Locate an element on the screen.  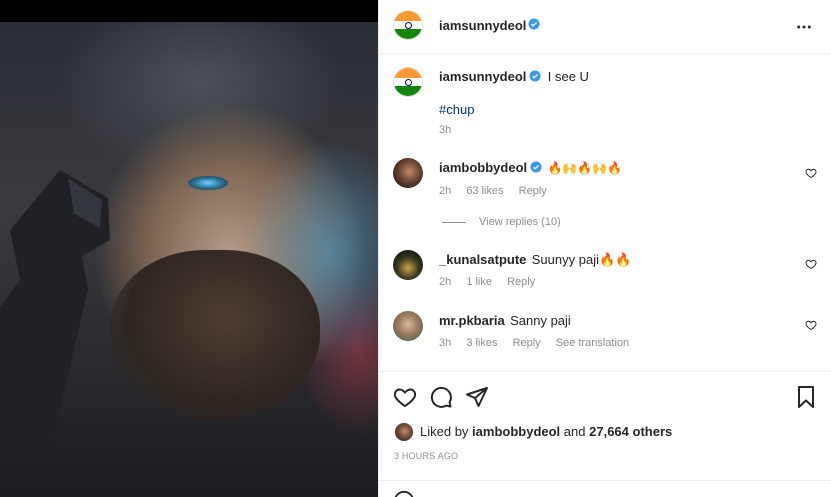
emoji-icon is located at coordinates (404, 493).